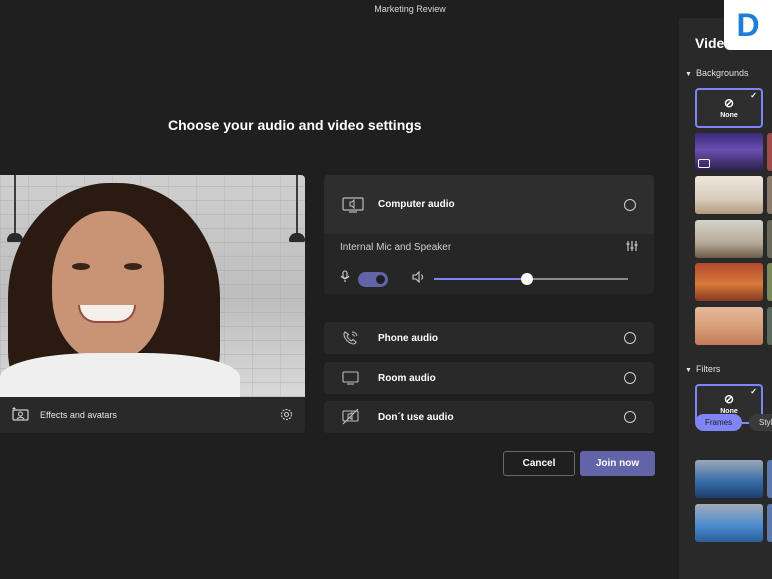 The width and height of the screenshot is (772, 579). I want to click on brand-logo: D, so click(748, 25).